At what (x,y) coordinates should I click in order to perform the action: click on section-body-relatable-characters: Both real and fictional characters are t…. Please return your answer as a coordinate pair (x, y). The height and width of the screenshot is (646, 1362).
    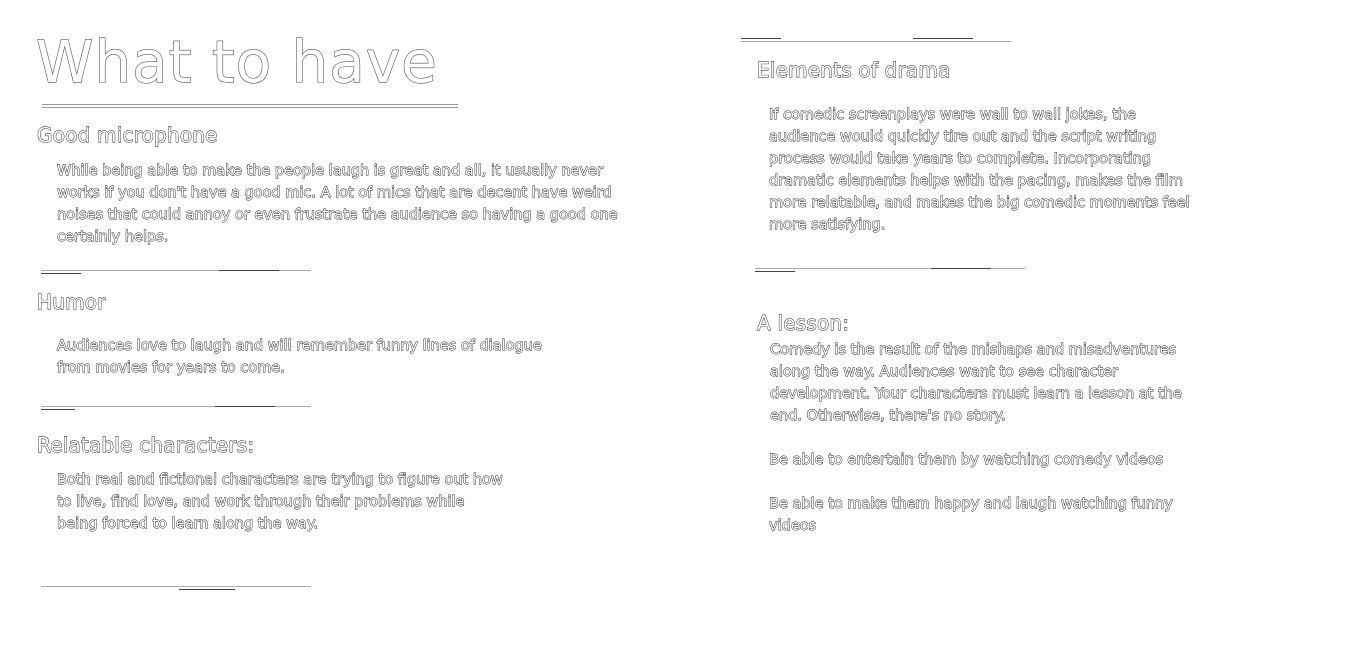
    Looking at the image, I should click on (280, 502).